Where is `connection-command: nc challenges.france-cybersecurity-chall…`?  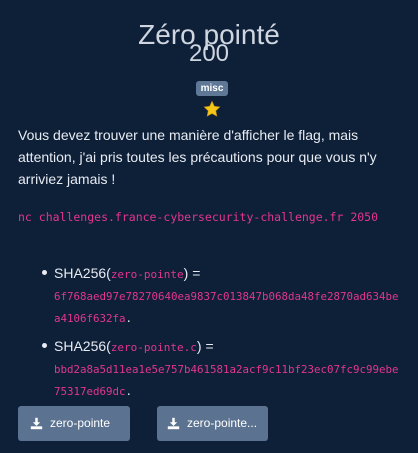
connection-command: nc challenges.france-cybersecurity-chall… is located at coordinates (198, 217).